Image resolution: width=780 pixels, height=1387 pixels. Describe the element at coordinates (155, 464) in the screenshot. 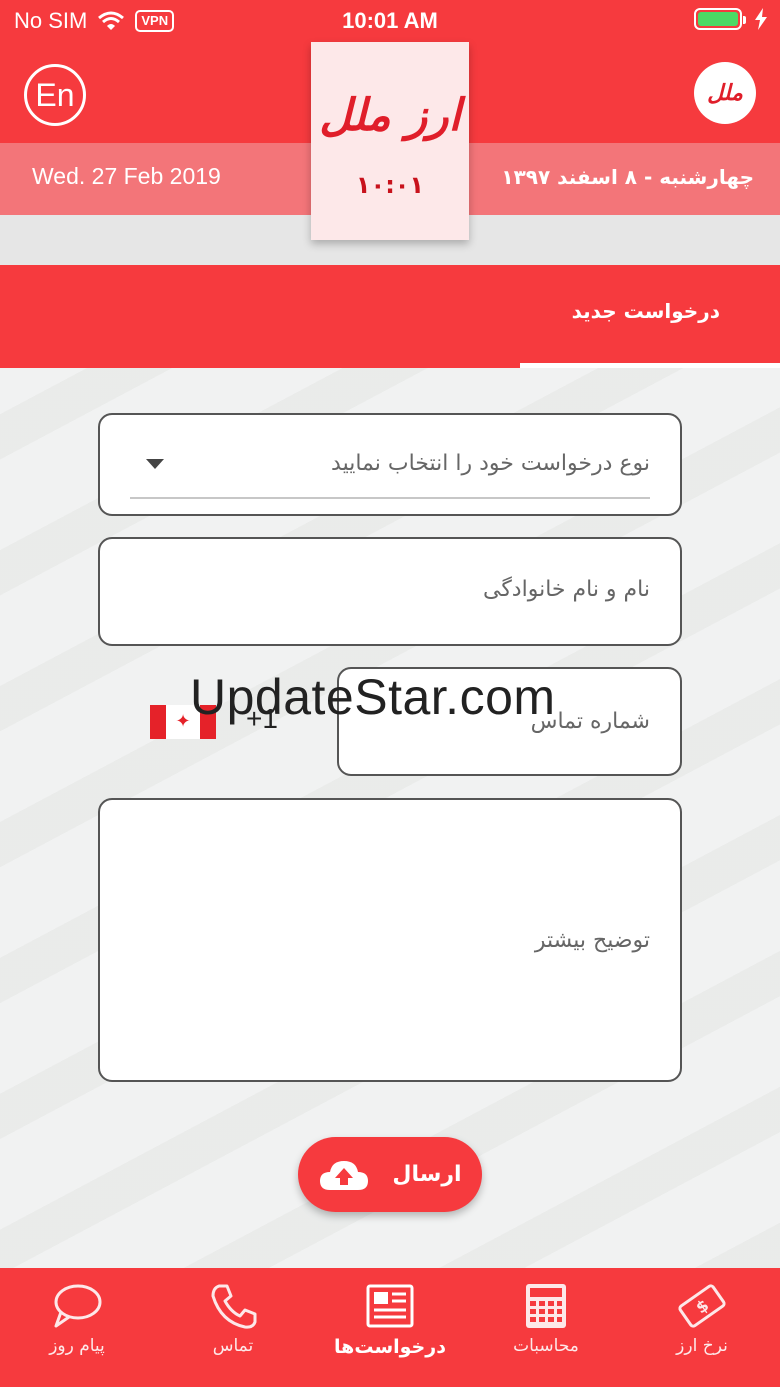

I see `chevron-down-icon` at that location.